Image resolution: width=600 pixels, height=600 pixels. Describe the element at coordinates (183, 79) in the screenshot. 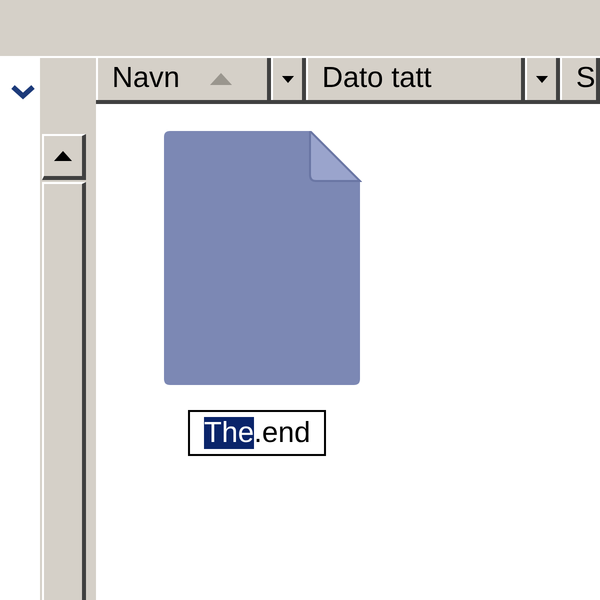

I see `column-header: Navn` at that location.